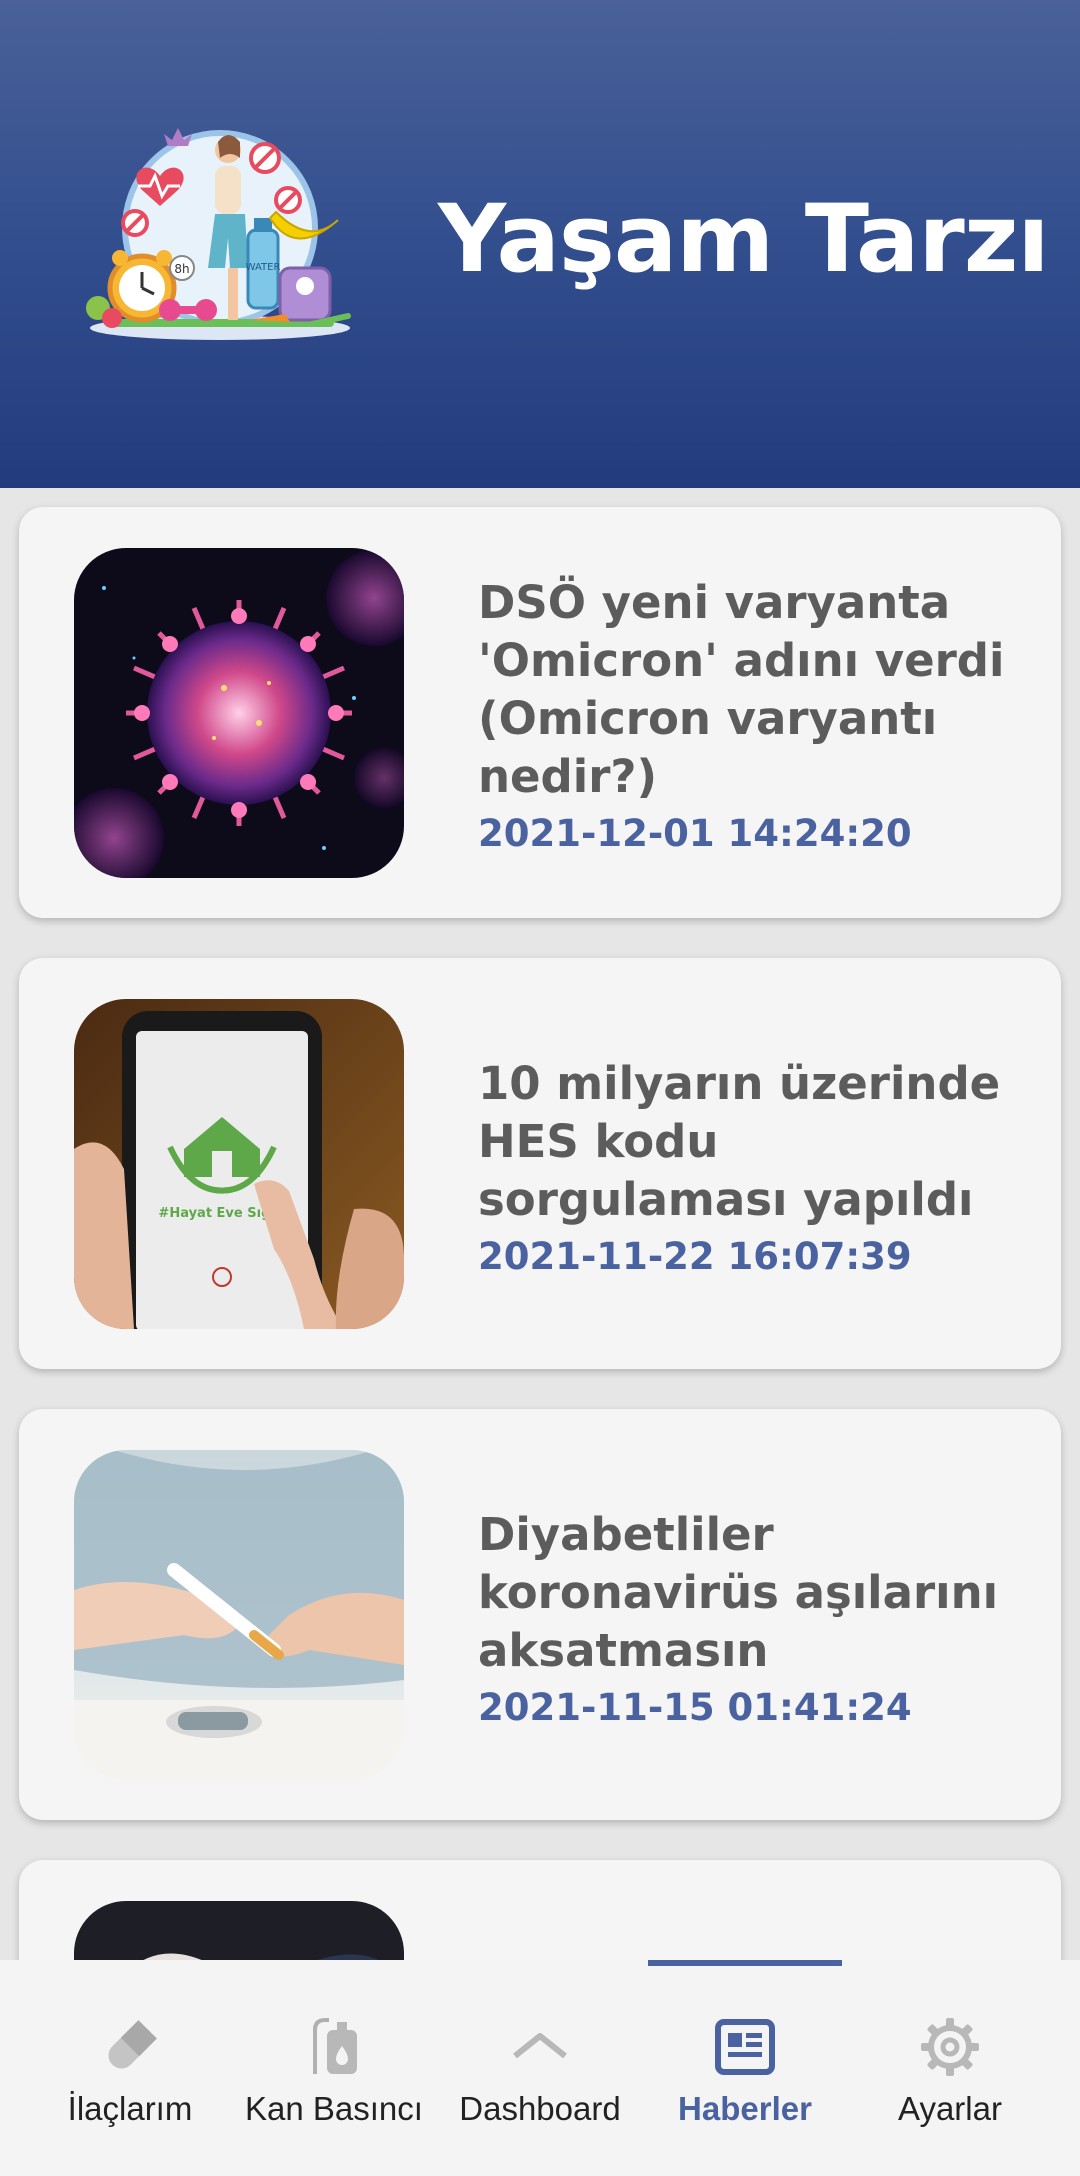 The width and height of the screenshot is (1080, 2176). What do you see at coordinates (745, 2047) in the screenshot?
I see `newspaper-icon` at bounding box center [745, 2047].